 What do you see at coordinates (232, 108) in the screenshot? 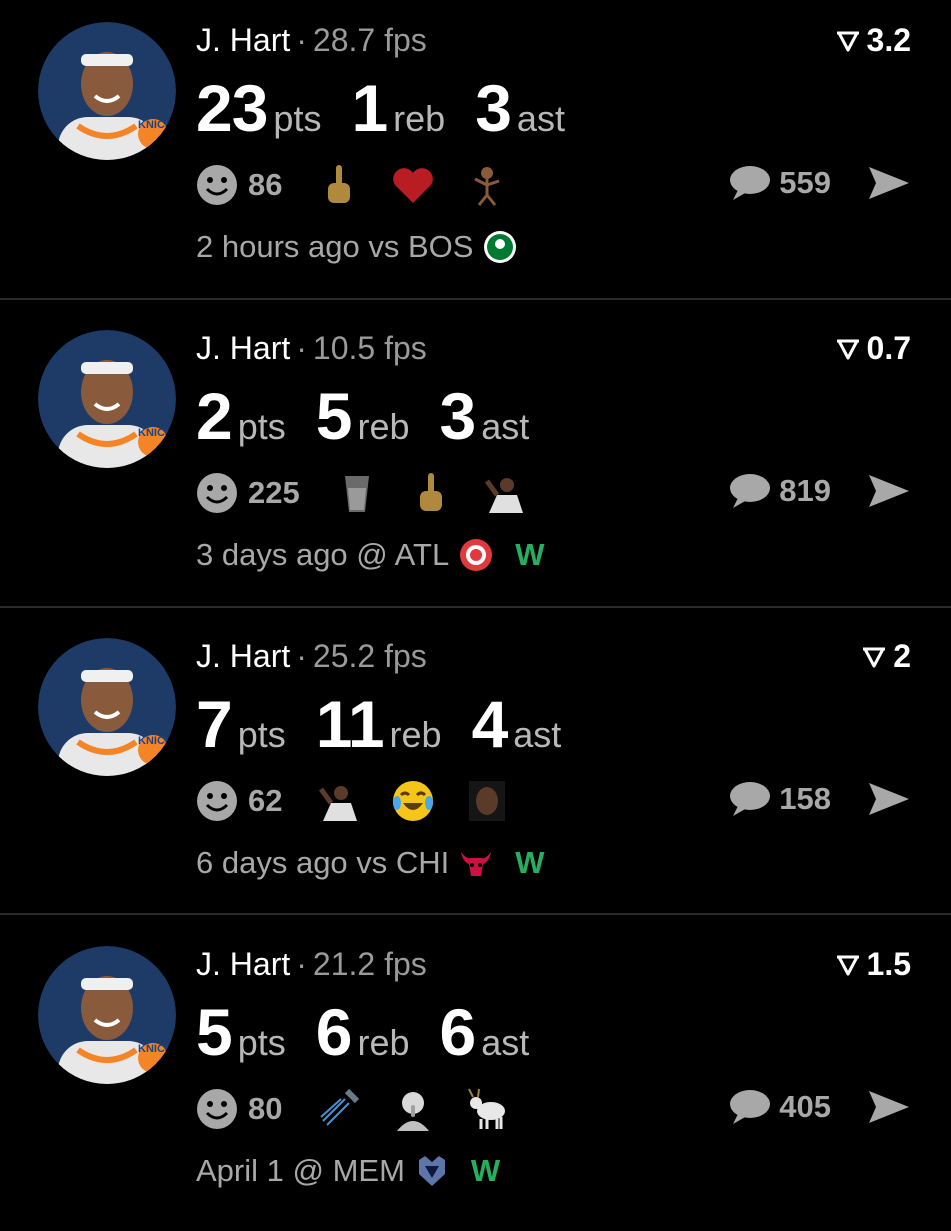
I see `points-value: 23` at bounding box center [232, 108].